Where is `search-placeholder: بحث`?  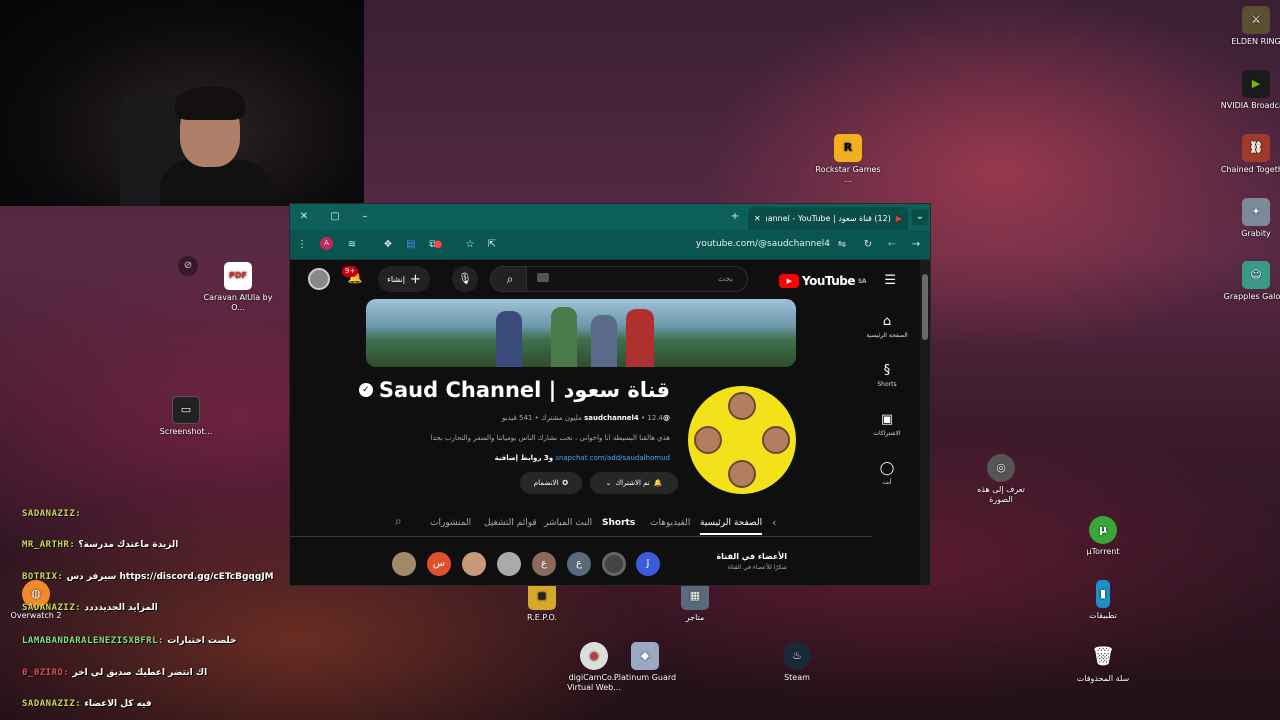
search-placeholder: بحث is located at coordinates (725, 278).